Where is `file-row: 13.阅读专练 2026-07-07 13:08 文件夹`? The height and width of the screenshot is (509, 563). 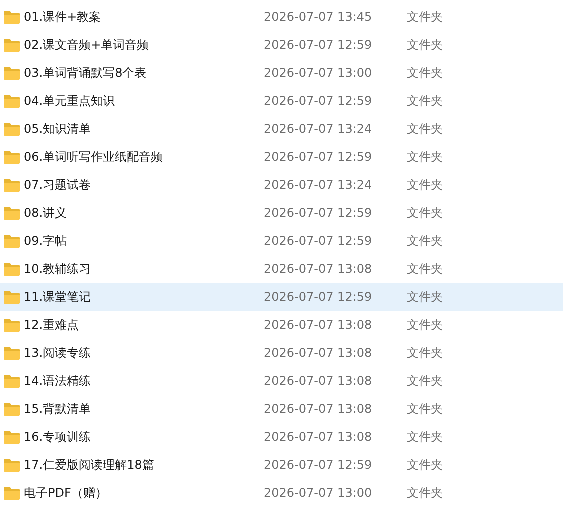 file-row: 13.阅读专练 2026-07-07 13:08 文件夹 is located at coordinates (281, 353).